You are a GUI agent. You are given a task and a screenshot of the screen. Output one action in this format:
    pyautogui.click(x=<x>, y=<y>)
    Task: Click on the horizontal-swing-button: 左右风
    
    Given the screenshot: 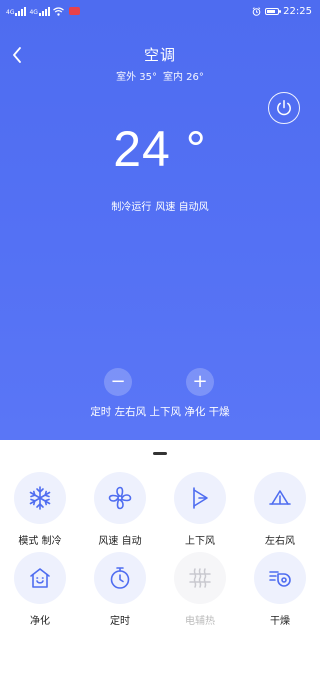 What is the action you would take?
    pyautogui.click(x=280, y=512)
    